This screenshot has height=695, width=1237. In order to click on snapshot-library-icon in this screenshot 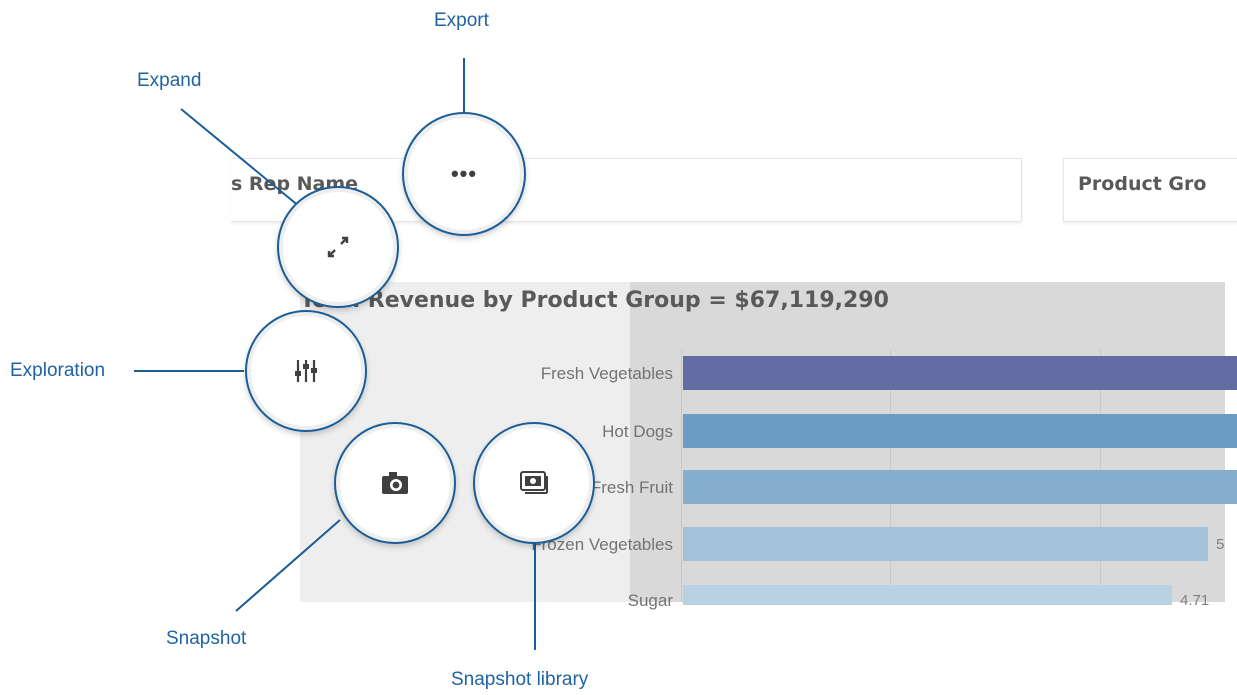, I will do `click(534, 482)`.